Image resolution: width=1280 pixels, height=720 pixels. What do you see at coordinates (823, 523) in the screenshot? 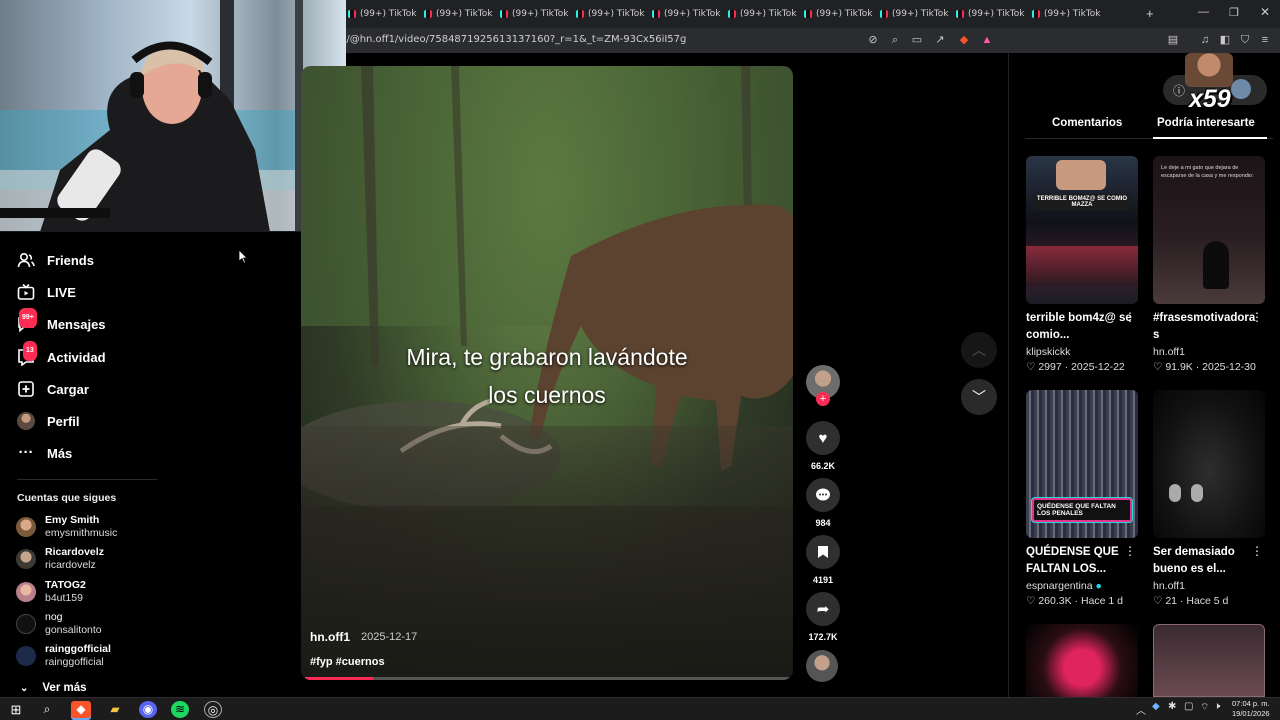
I see `comment-count: 984` at bounding box center [823, 523].